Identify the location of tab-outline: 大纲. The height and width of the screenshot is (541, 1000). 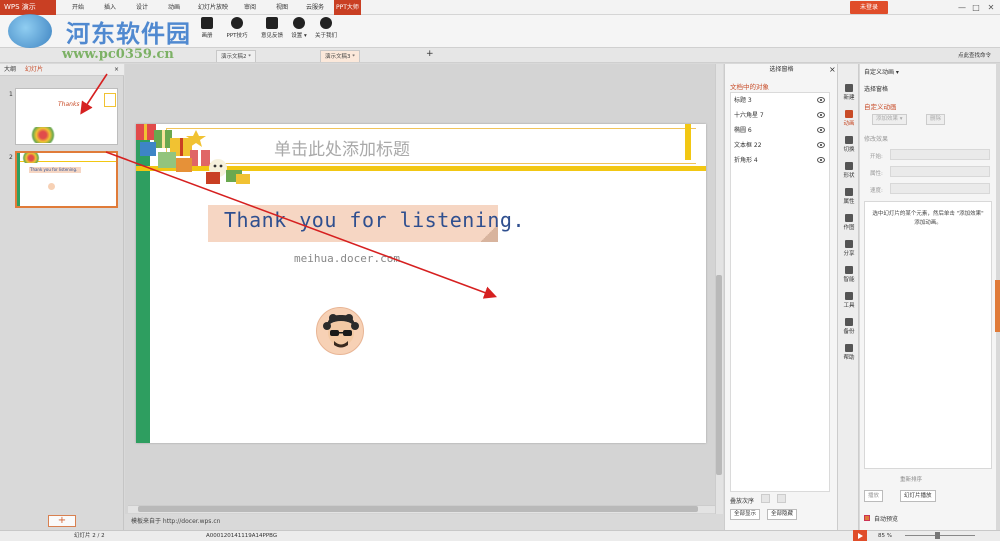
(10, 70).